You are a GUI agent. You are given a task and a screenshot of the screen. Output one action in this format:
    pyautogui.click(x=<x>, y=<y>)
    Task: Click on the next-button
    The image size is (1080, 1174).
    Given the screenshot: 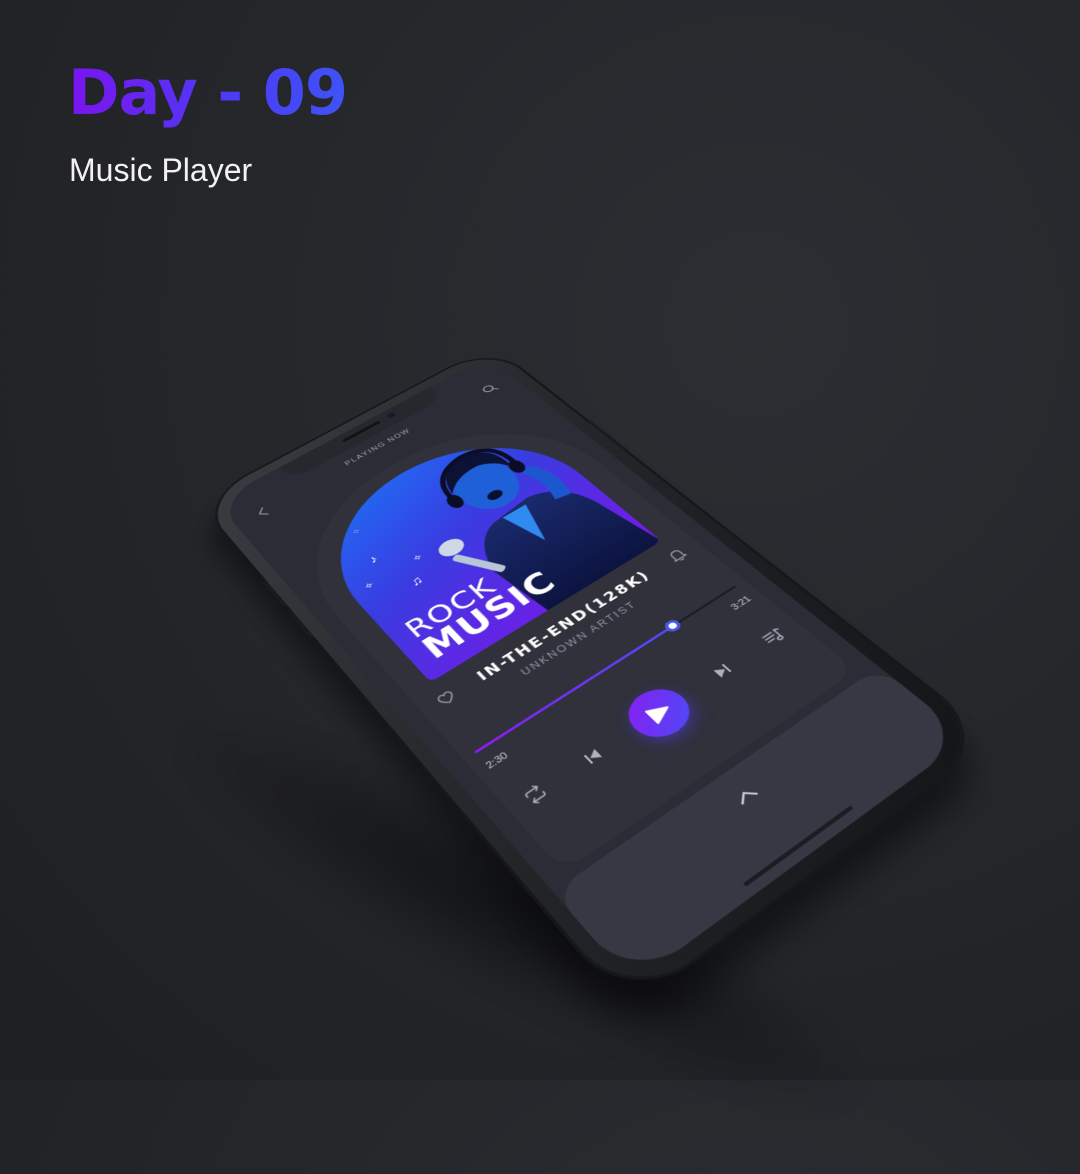 What is the action you would take?
    pyautogui.click(x=722, y=671)
    